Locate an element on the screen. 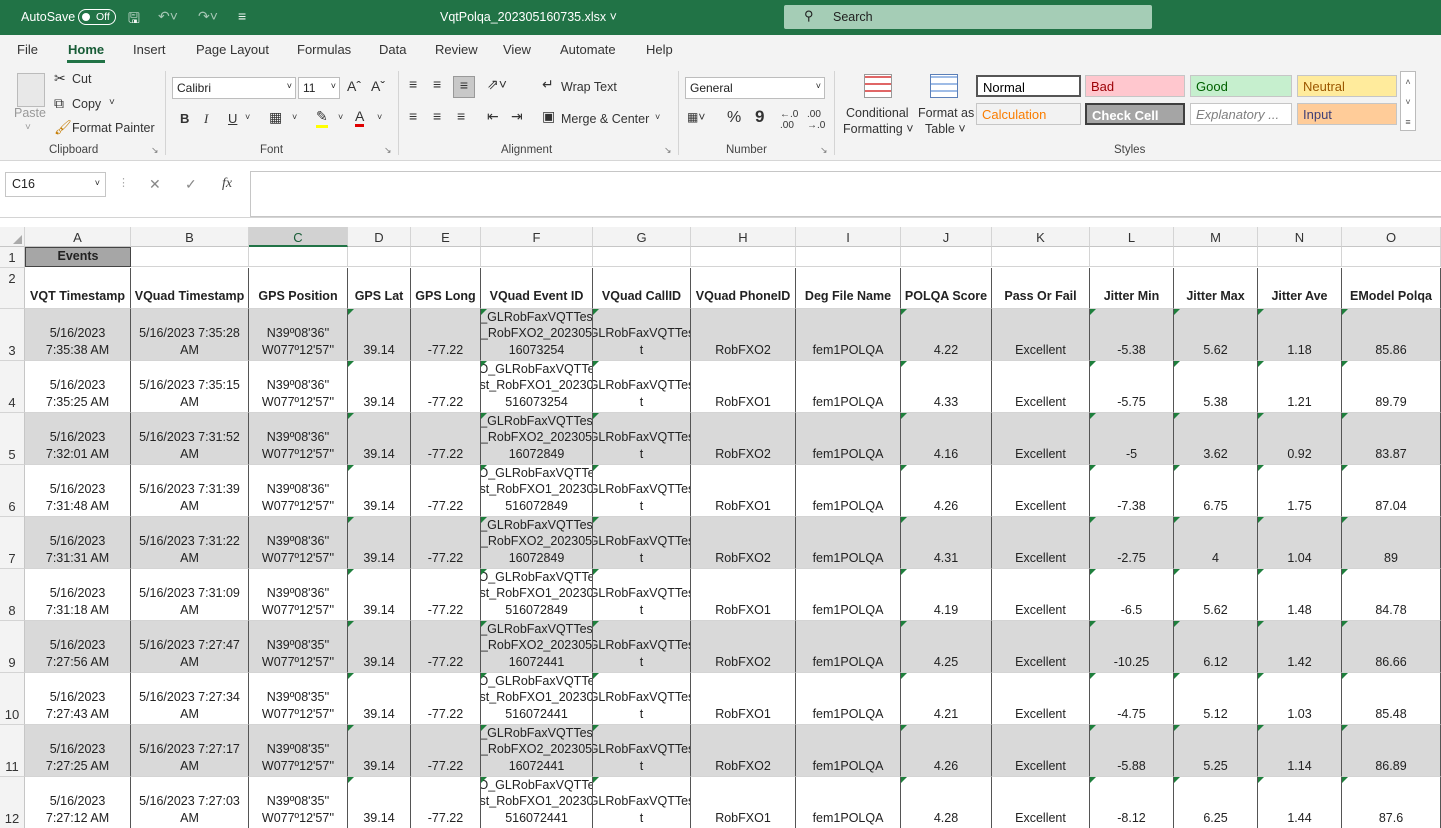 This screenshot has width=1441, height=828. format-painter-button: Format Painter is located at coordinates (113, 128).